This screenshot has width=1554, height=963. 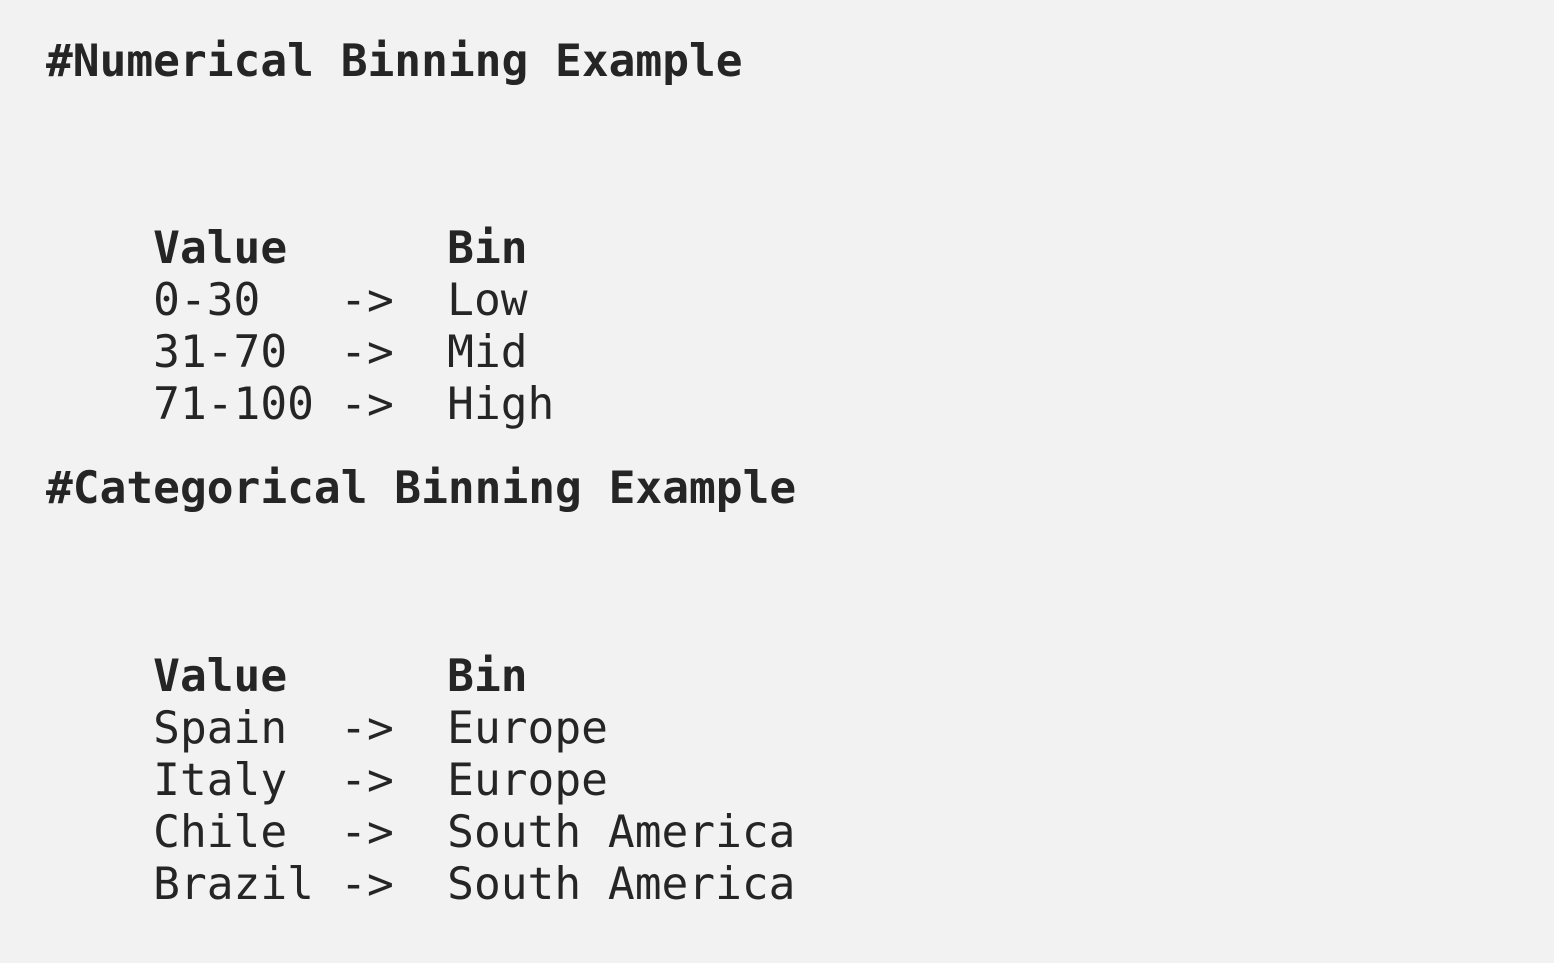 What do you see at coordinates (233, 884) in the screenshot?
I see `row-value: Brazil` at bounding box center [233, 884].